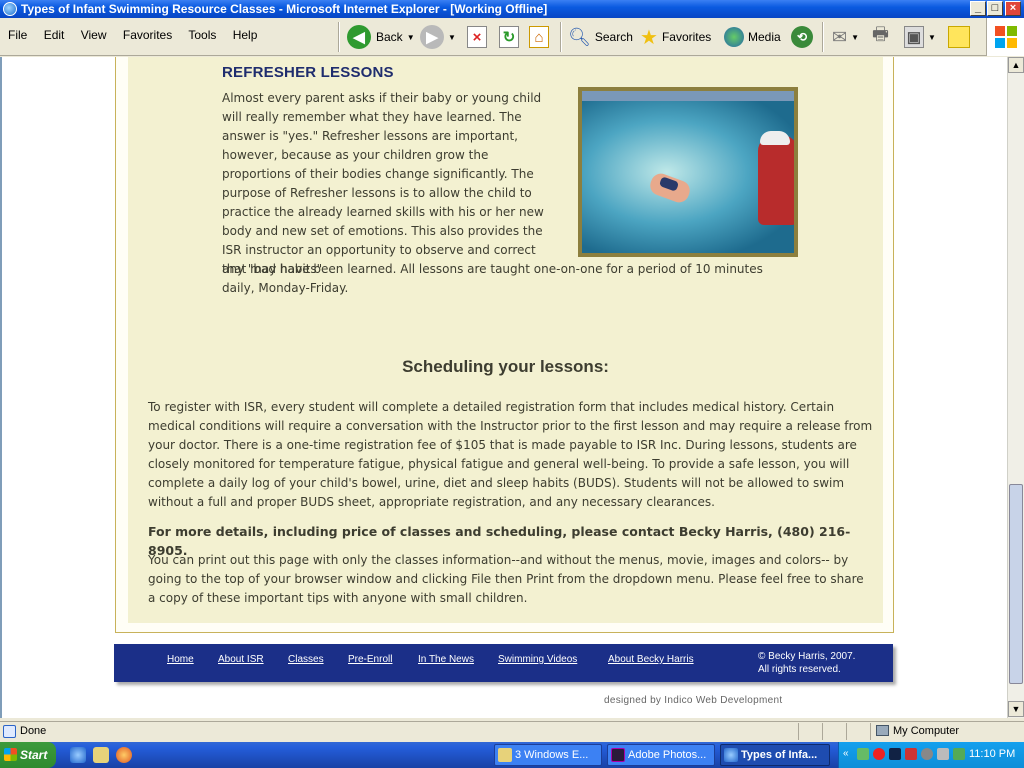  What do you see at coordinates (914, 37) in the screenshot?
I see `edit-page-icon: ▣` at bounding box center [914, 37].